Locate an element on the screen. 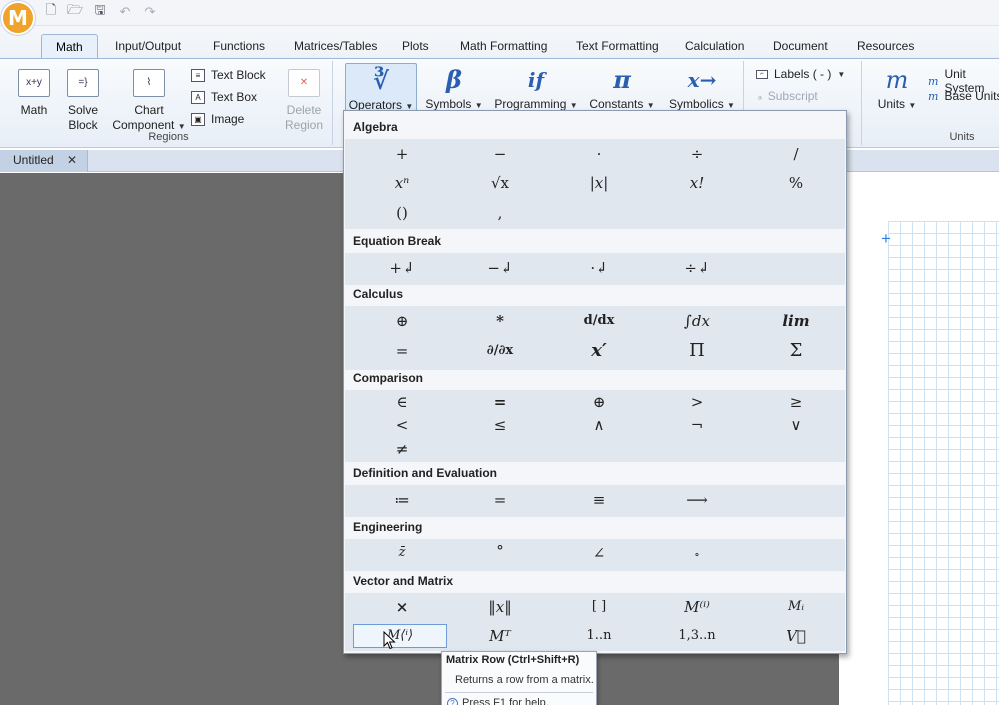 This screenshot has width=999, height=705. document-tab-untitled: Untitled ✕ is located at coordinates (44, 161).